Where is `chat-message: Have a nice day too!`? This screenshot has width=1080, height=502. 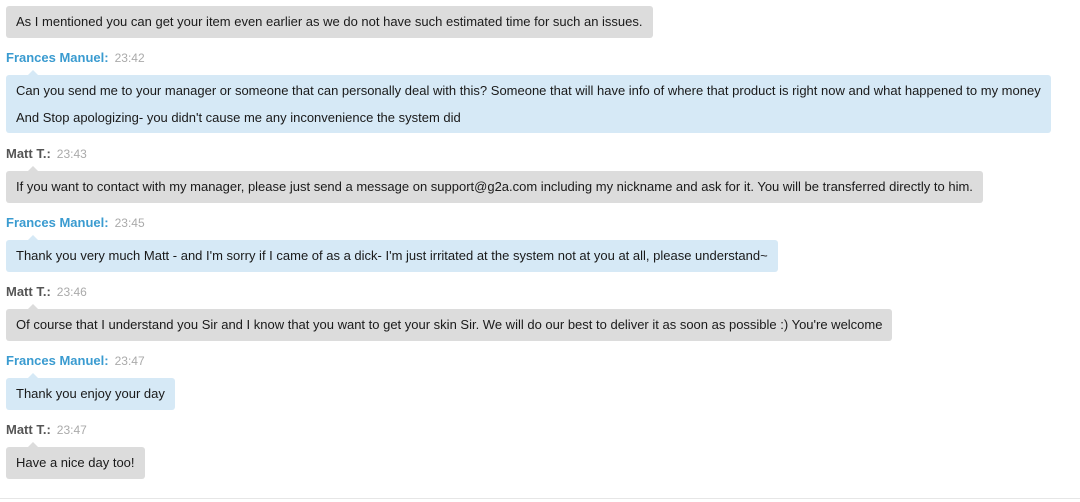
chat-message: Have a nice day too! is located at coordinates (75, 460).